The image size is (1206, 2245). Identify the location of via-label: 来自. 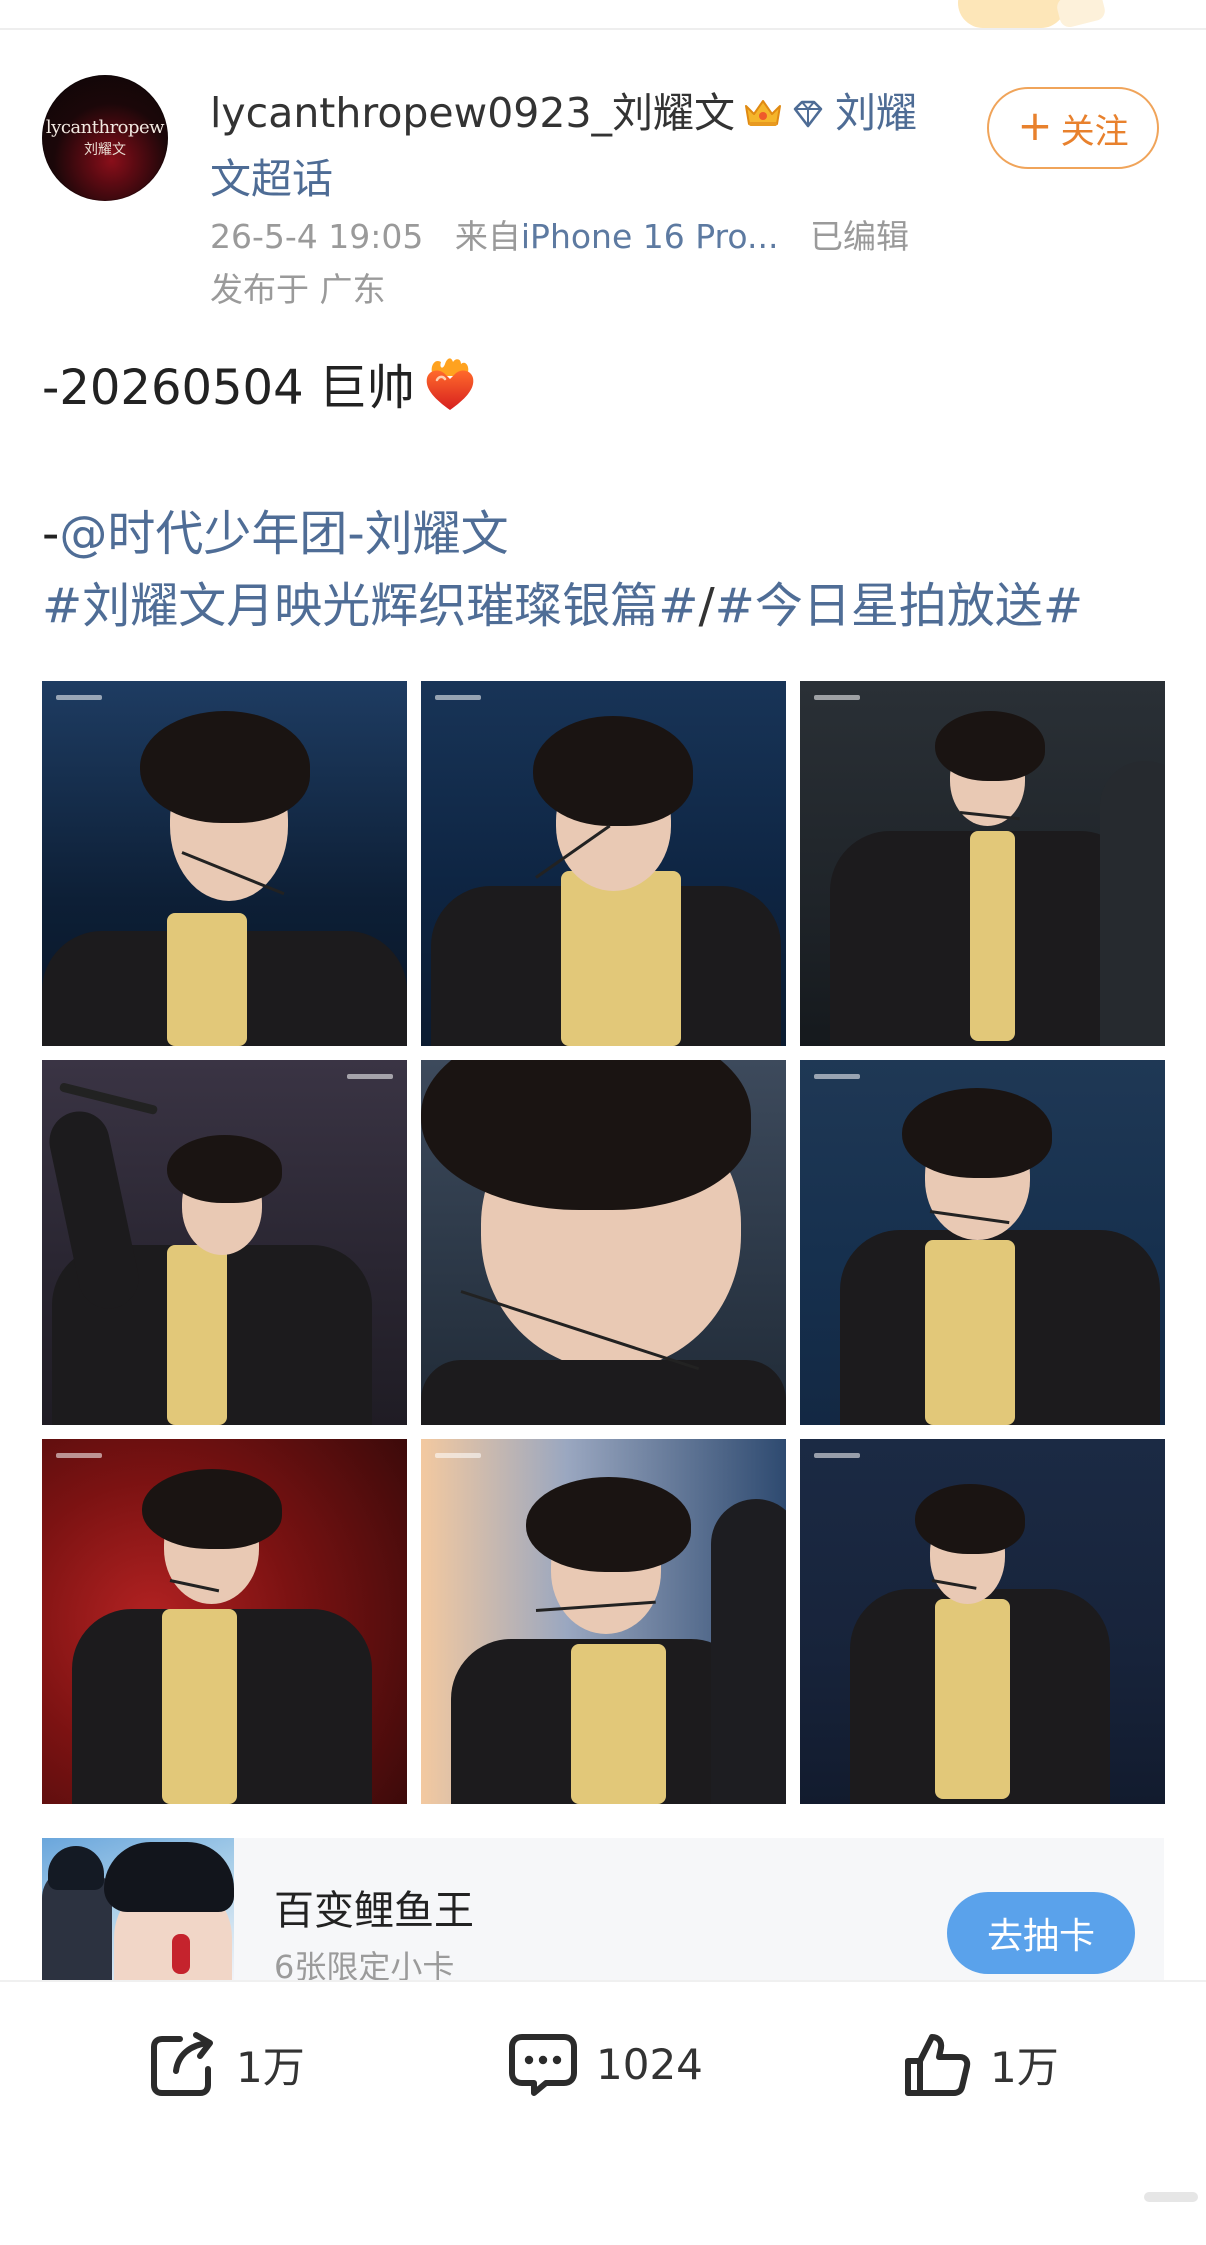
(487, 236).